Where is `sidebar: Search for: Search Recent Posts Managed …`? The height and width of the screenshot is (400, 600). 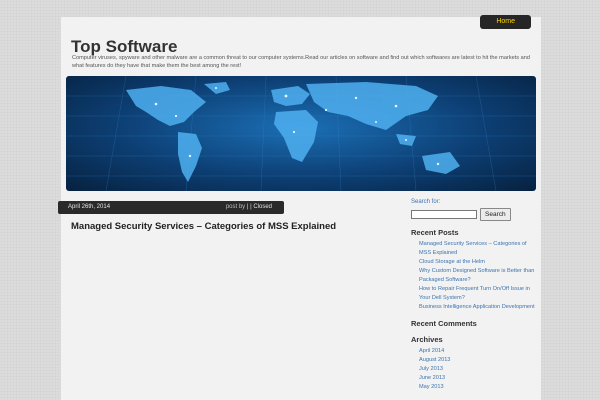 sidebar: Search for: Search Recent Posts Managed … is located at coordinates (475, 295).